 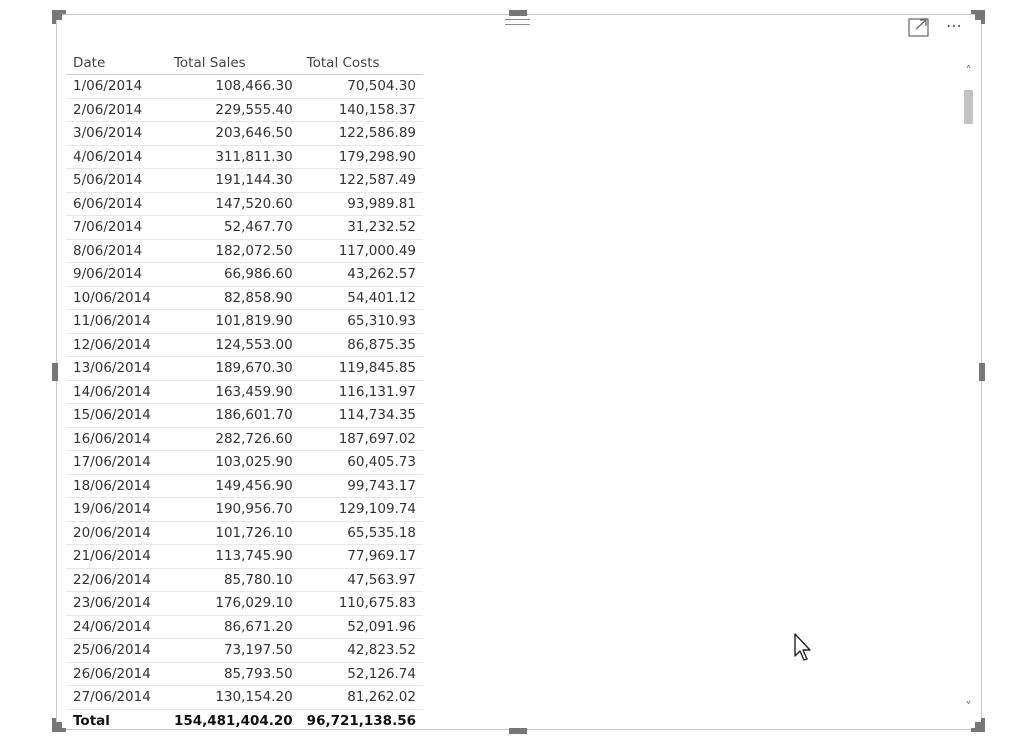 What do you see at coordinates (233, 603) in the screenshot?
I see `cell-total-sales: 176,029.10` at bounding box center [233, 603].